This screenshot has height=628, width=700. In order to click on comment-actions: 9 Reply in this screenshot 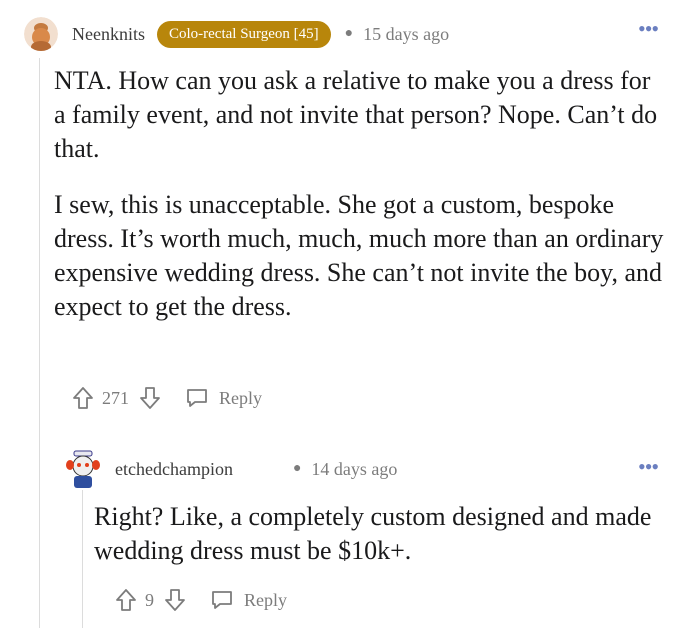, I will do `click(201, 600)`.